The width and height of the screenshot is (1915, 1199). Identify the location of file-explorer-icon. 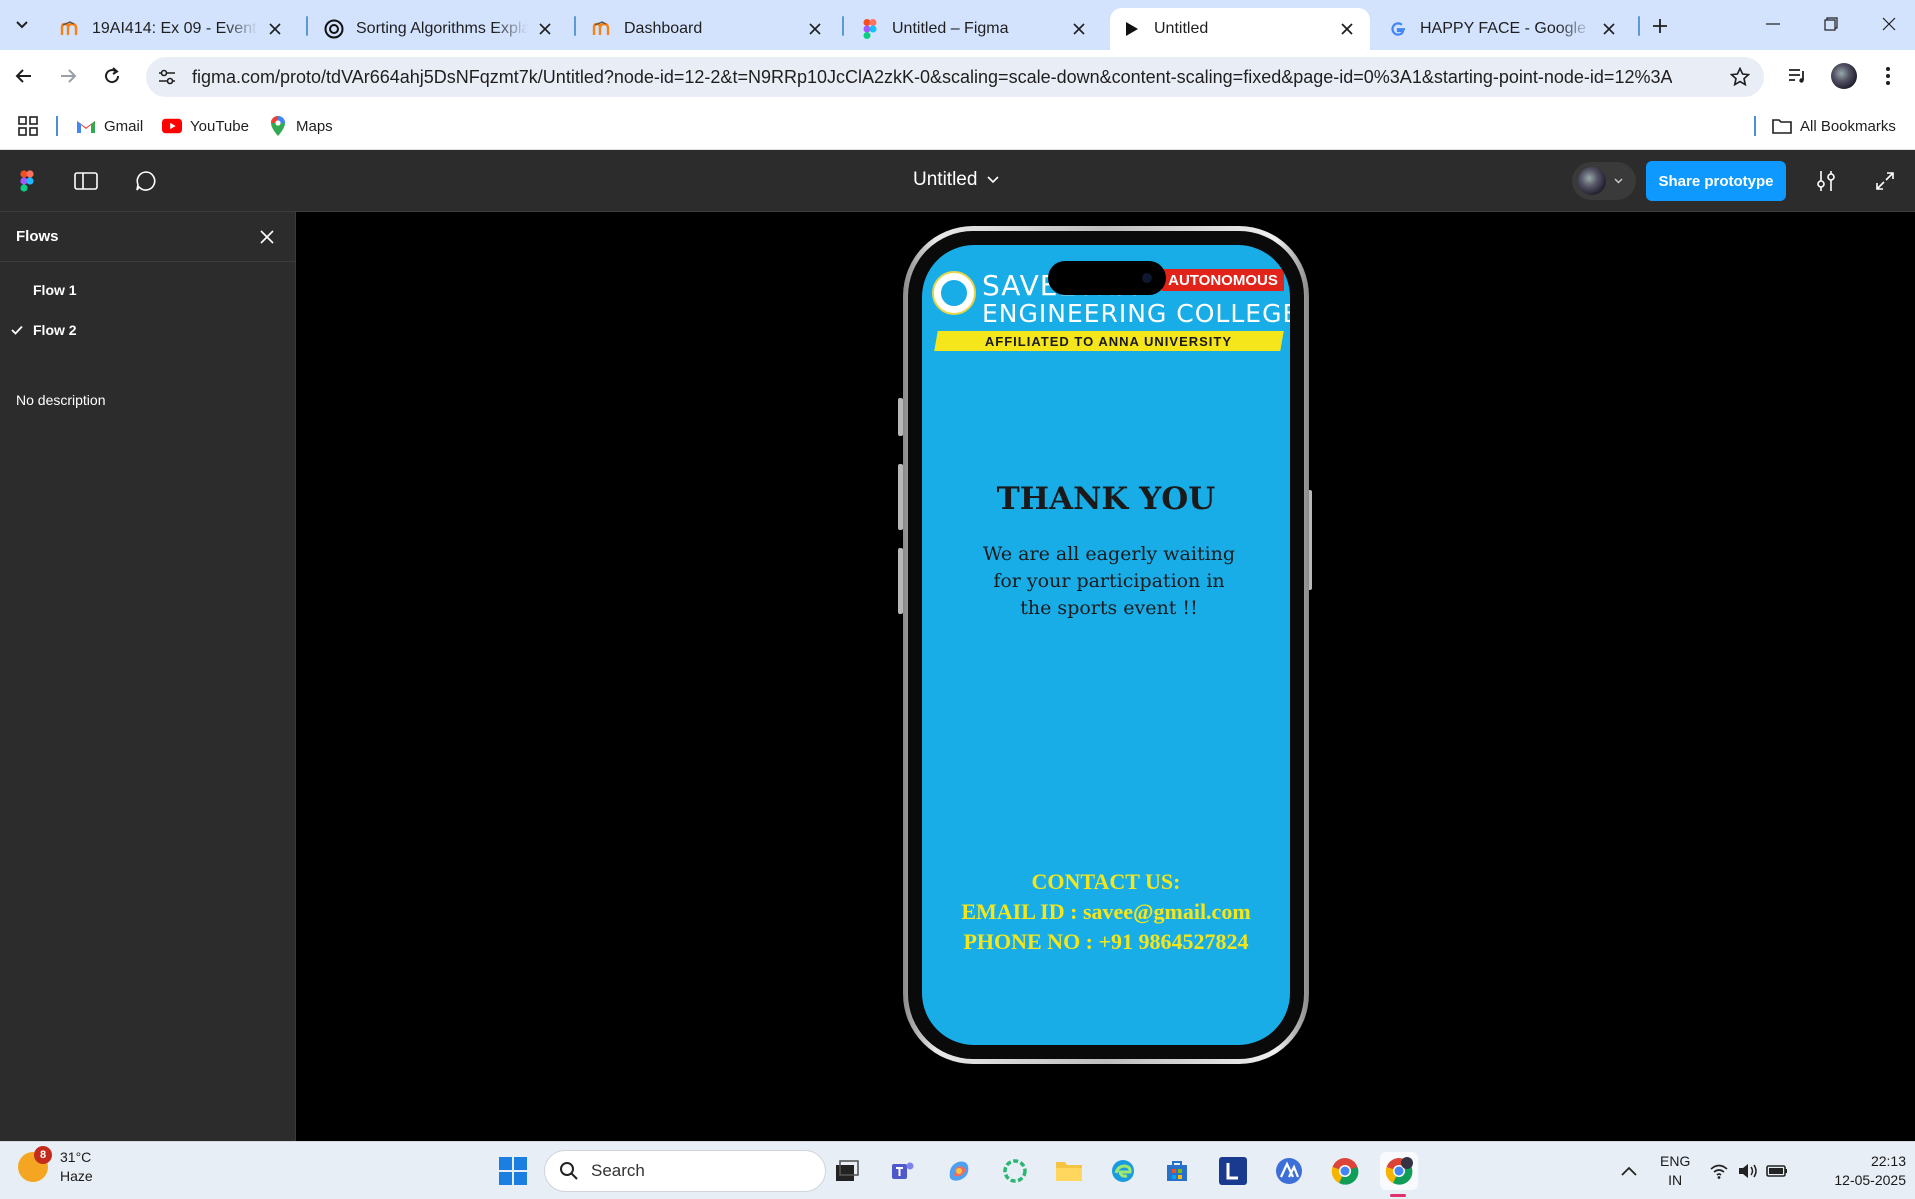
(1069, 1171).